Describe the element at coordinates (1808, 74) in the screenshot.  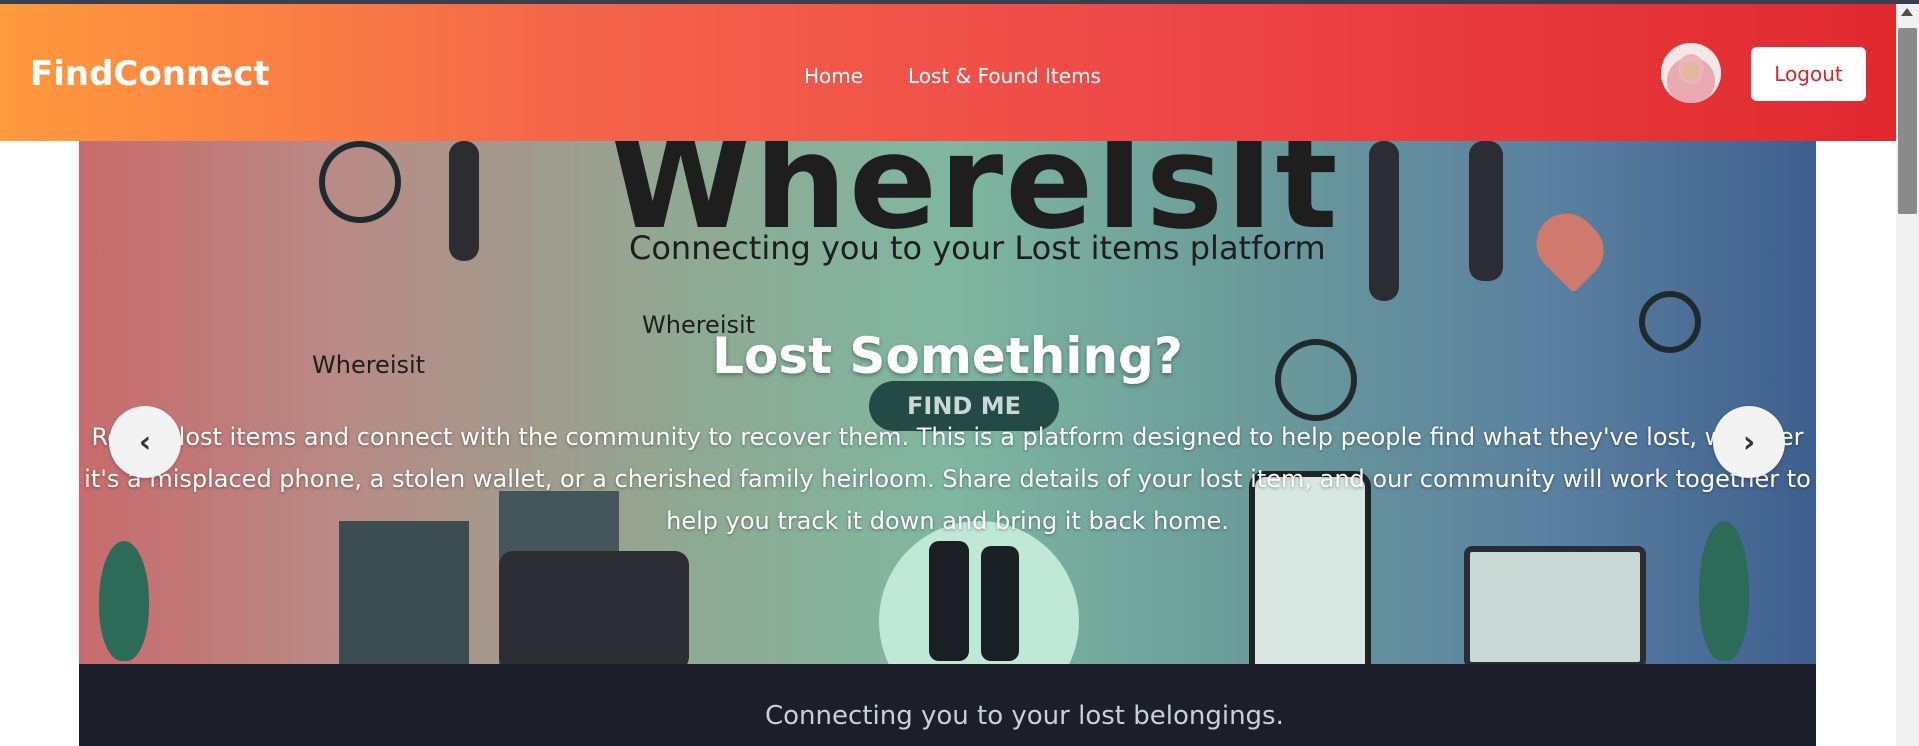
I see `logout-button: Logout` at that location.